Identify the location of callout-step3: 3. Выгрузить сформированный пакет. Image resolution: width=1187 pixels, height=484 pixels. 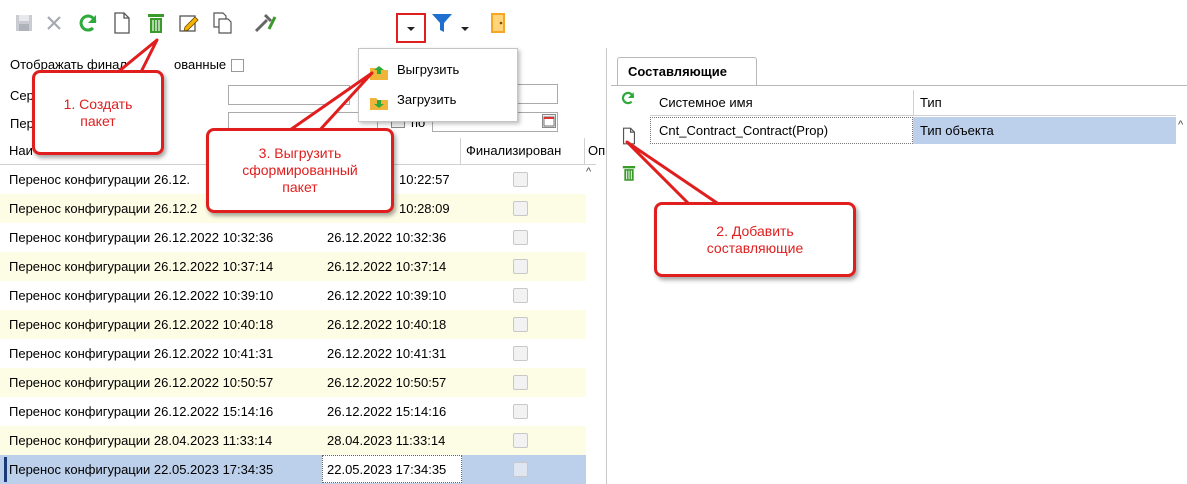
(300, 170).